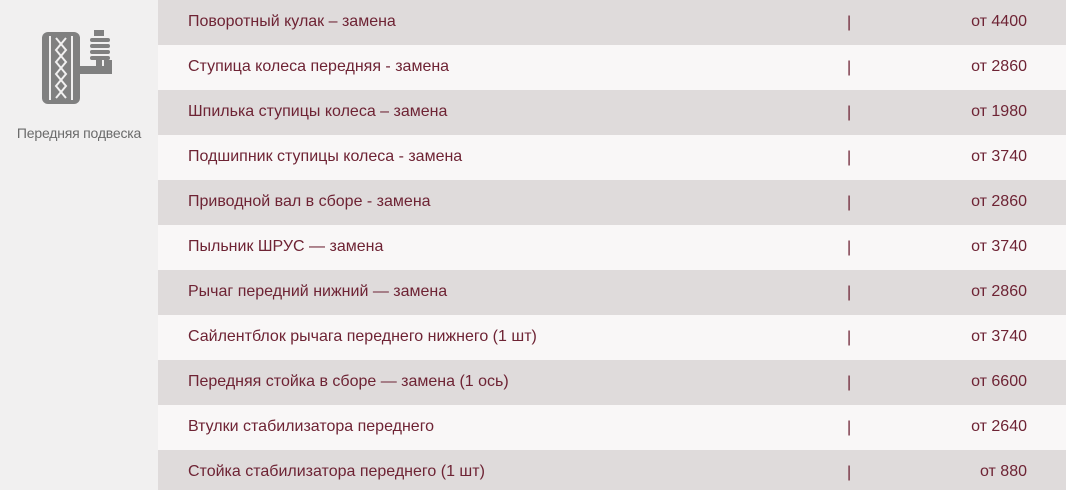 The width and height of the screenshot is (1066, 490). What do you see at coordinates (612, 112) in the screenshot?
I see `service-row: Шпилька ступицы колеса – замена | от 1980` at bounding box center [612, 112].